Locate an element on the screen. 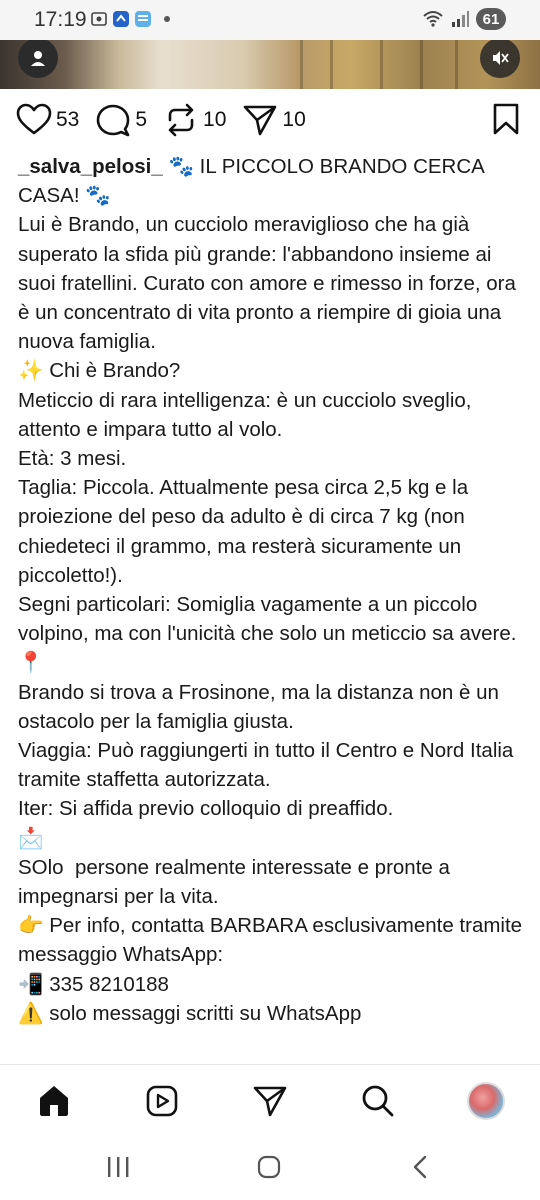 This screenshot has height=1200, width=540. post-media is located at coordinates (270, 64).